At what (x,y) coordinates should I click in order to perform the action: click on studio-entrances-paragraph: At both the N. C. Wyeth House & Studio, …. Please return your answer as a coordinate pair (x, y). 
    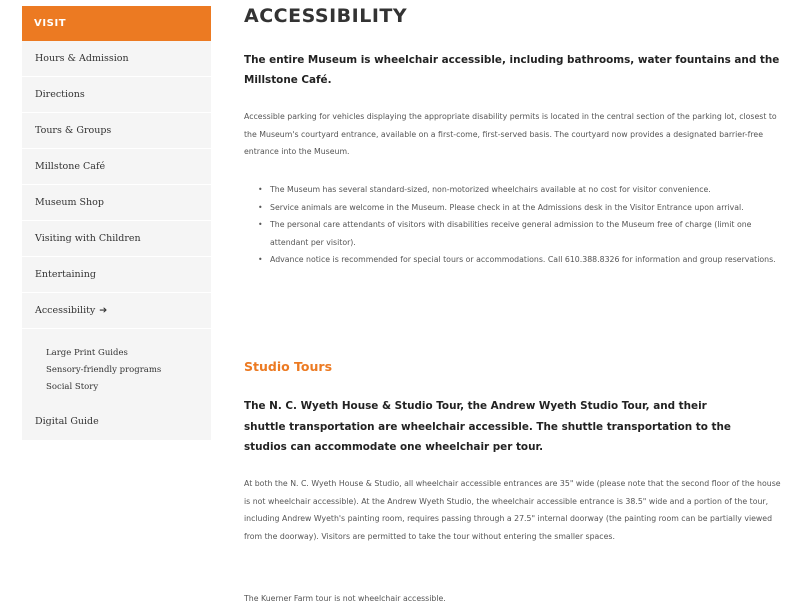
    Looking at the image, I should click on (512, 510).